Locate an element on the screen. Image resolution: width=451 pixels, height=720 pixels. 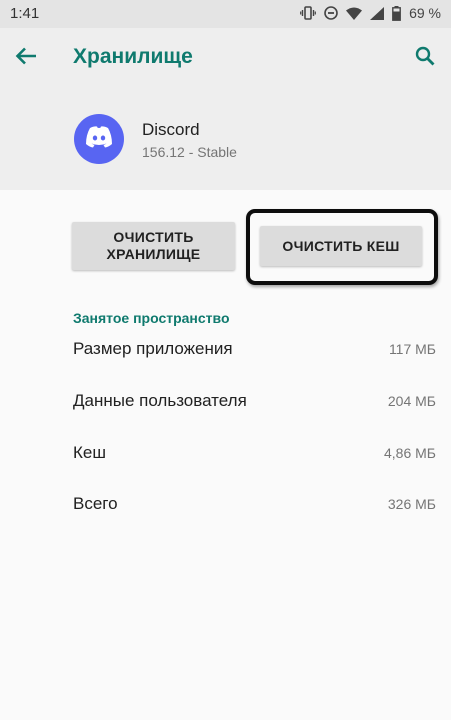
row-value: 326 МБ is located at coordinates (411, 504).